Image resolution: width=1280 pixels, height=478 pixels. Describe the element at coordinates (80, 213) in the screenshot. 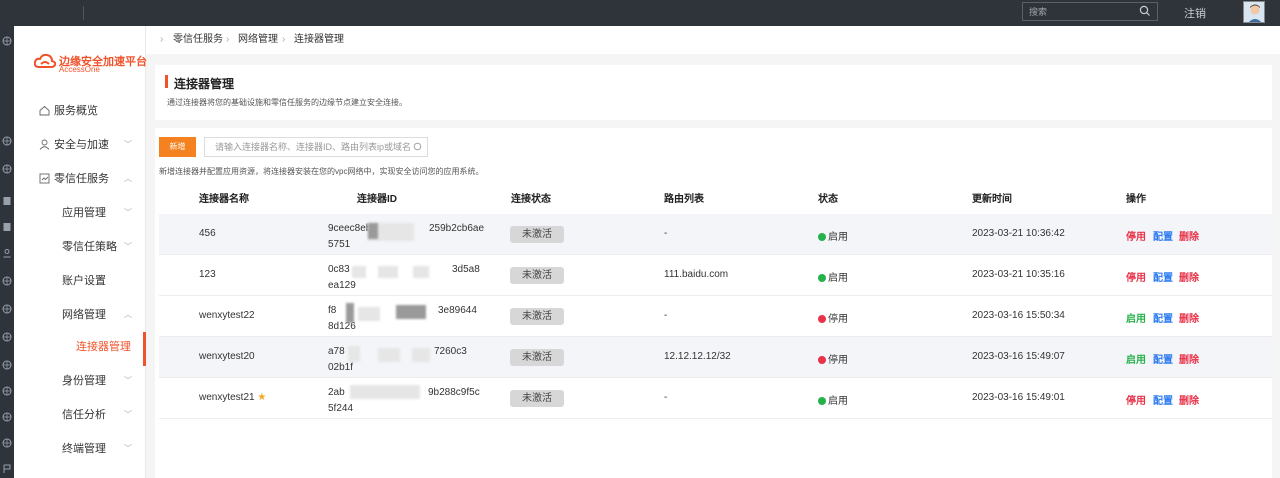

I see `sidebar-subitem-app-management: 应用管理 ﹀` at that location.